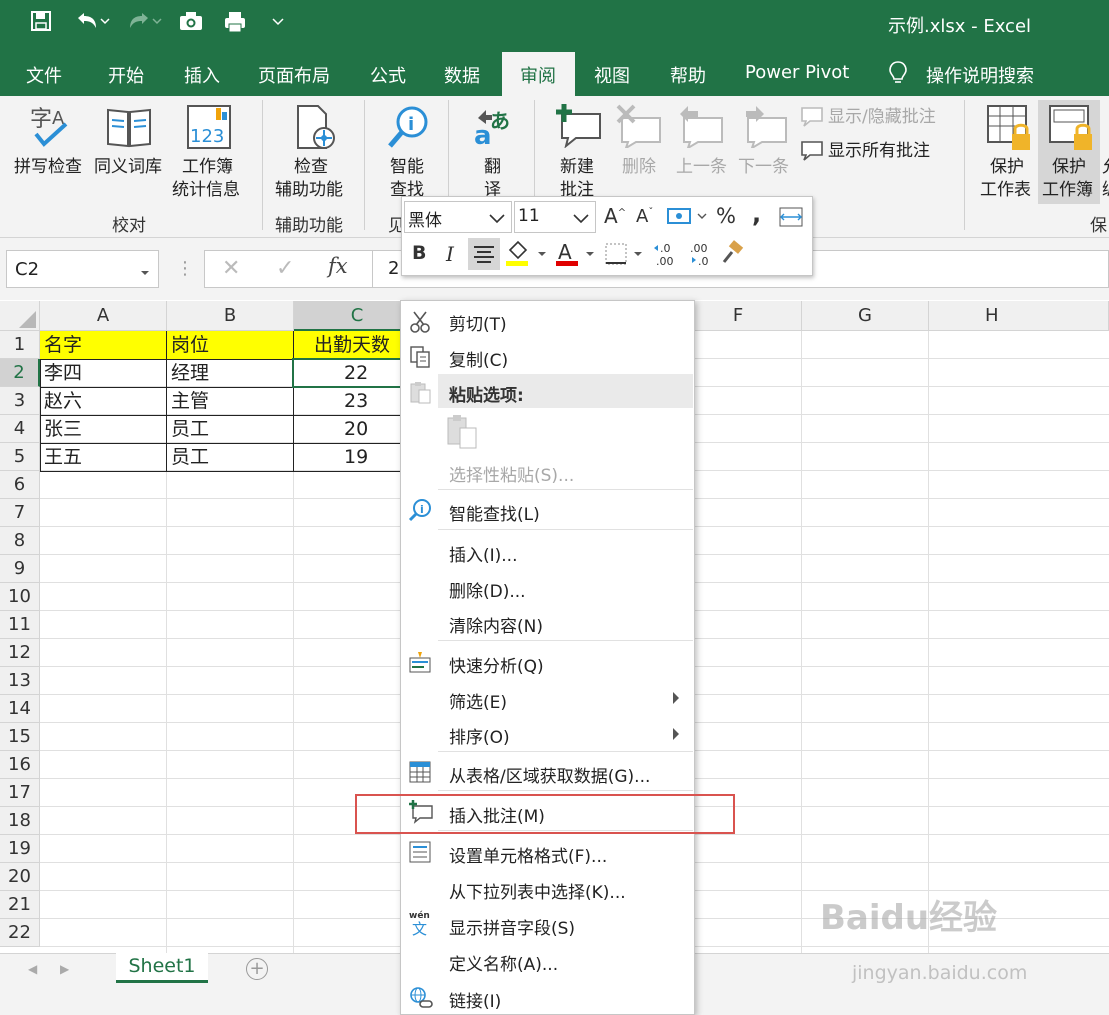  Describe the element at coordinates (20, 457) in the screenshot. I see `row-header: 5` at that location.